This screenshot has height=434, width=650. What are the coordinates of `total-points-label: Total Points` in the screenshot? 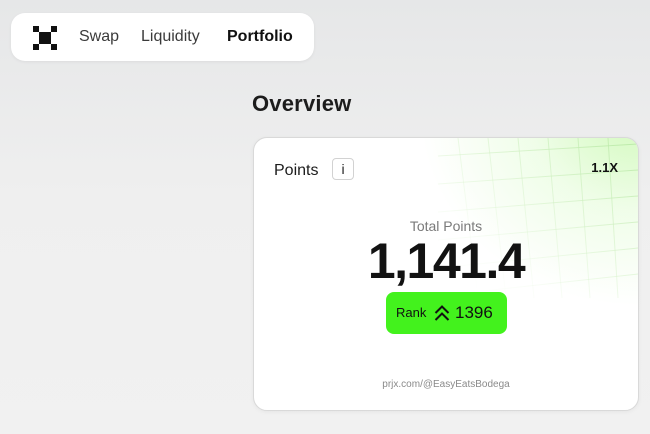 It's located at (446, 226).